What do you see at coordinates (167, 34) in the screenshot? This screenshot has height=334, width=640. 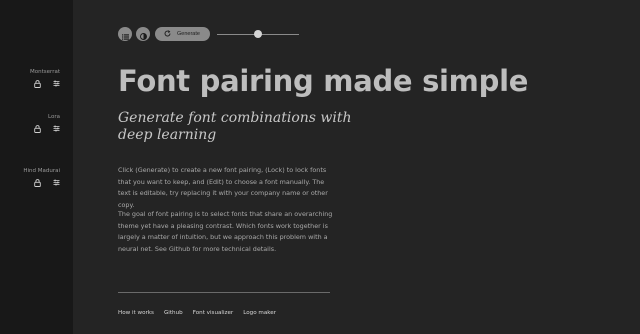 I see `refresh-icon` at bounding box center [167, 34].